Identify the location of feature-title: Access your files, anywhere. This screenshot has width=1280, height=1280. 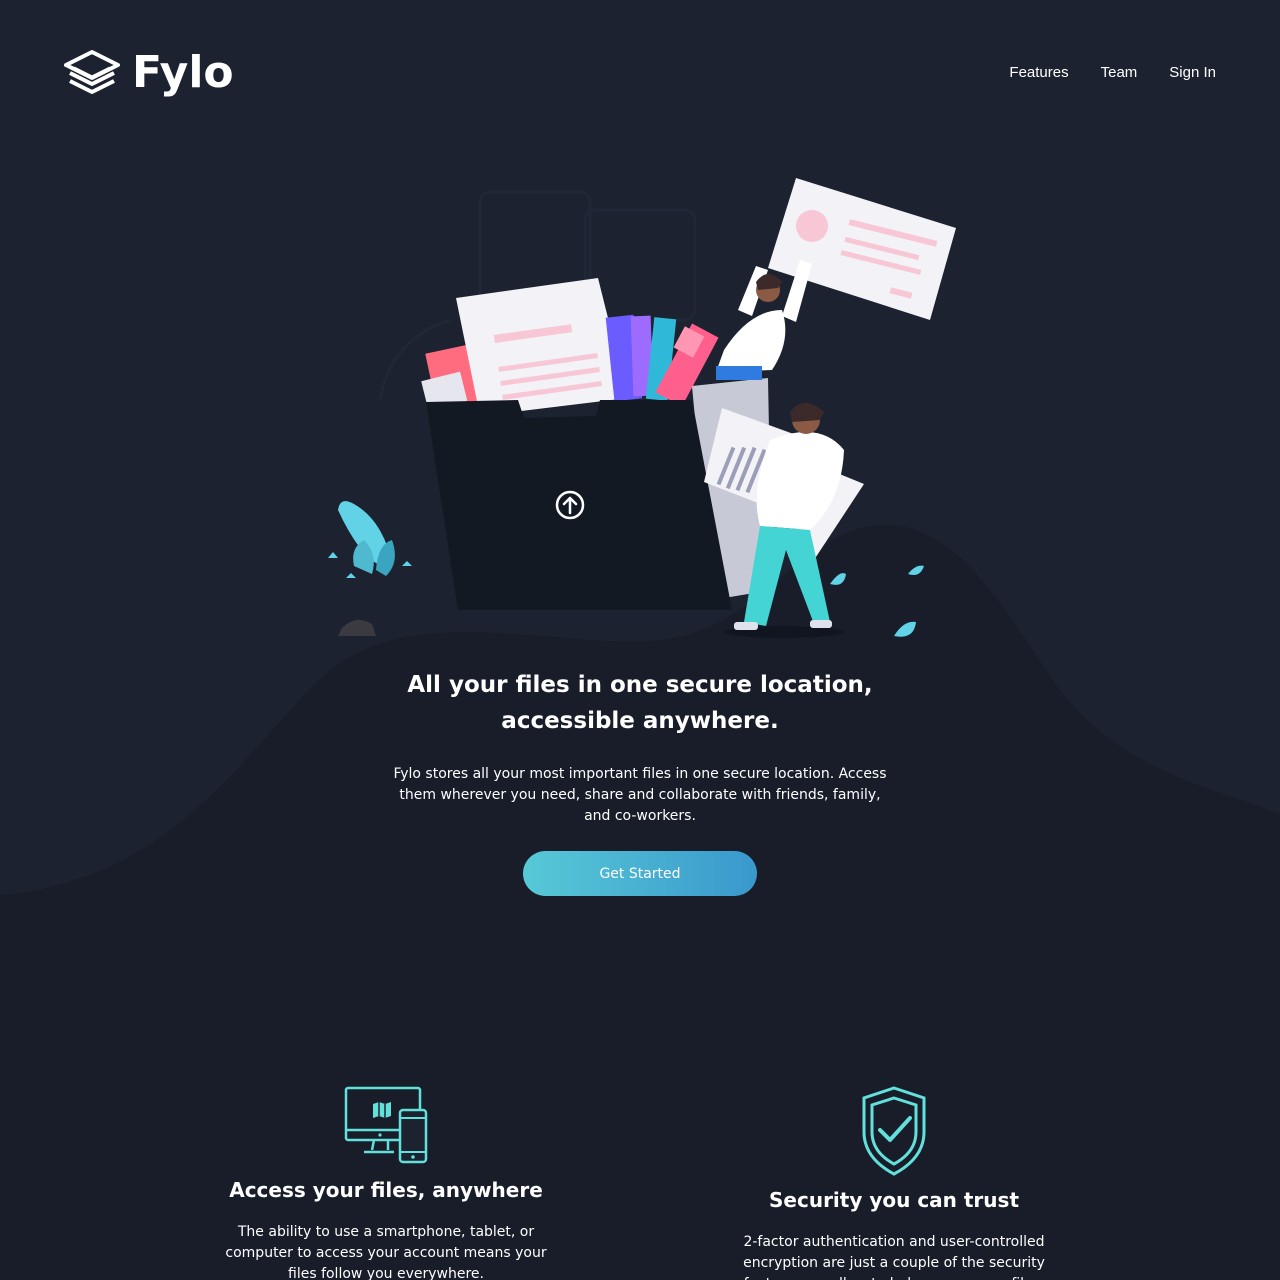
(386, 1190).